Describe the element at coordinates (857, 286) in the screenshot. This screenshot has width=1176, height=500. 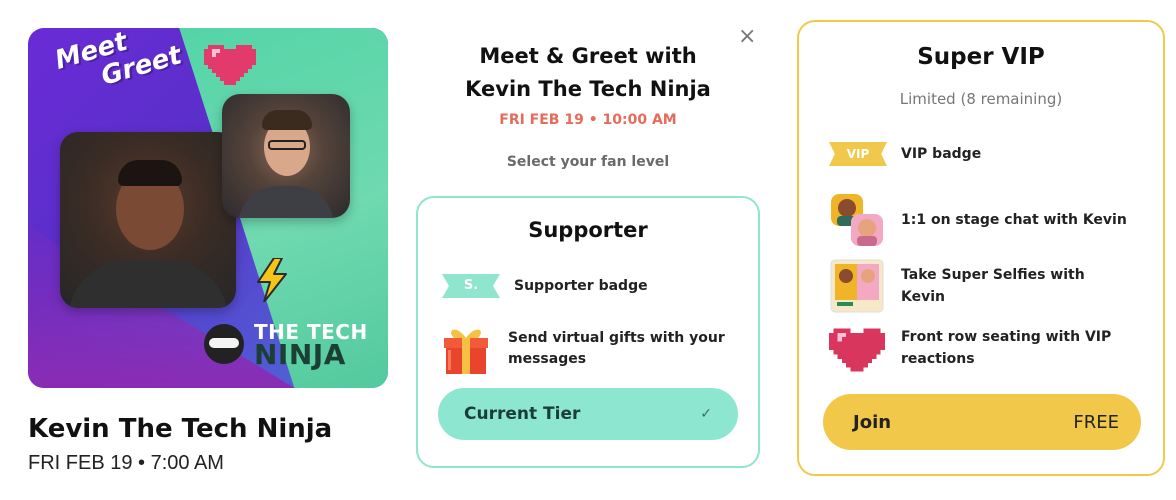
I see `selfie-icon` at that location.